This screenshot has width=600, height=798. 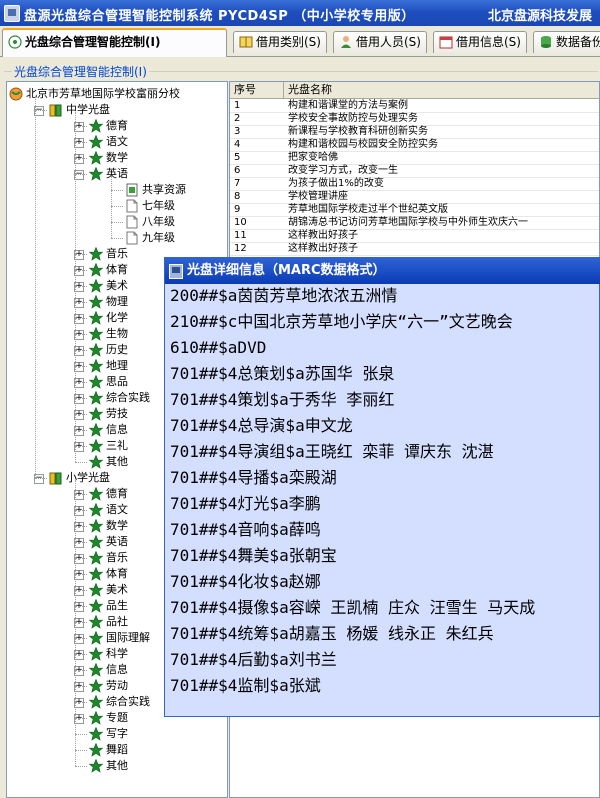 I want to click on marc-field-line: 210##$c中国北京芳草地小学庆“六一”文艺晚会, so click(x=341, y=321).